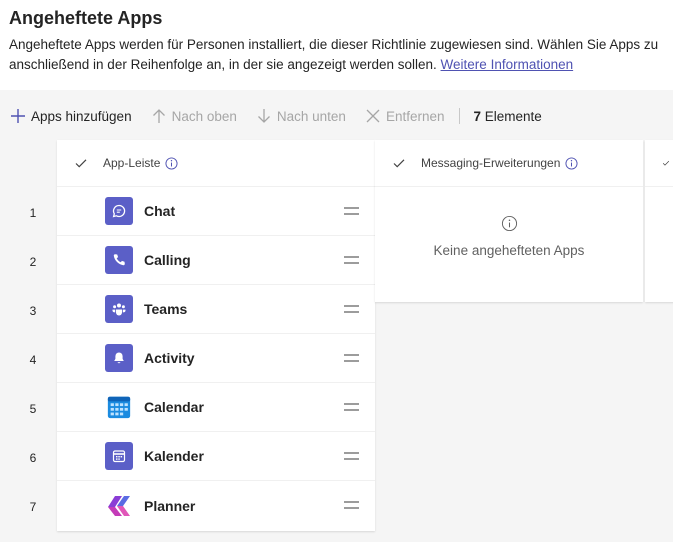  What do you see at coordinates (166, 309) in the screenshot?
I see `app-name: Teams` at bounding box center [166, 309].